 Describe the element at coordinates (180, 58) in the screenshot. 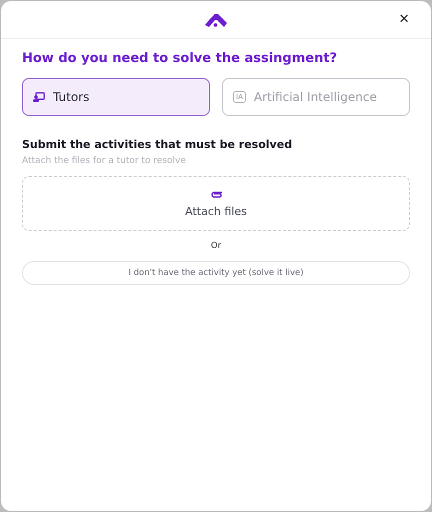

I see `question-heading: How do you need to solve the assingment?` at that location.